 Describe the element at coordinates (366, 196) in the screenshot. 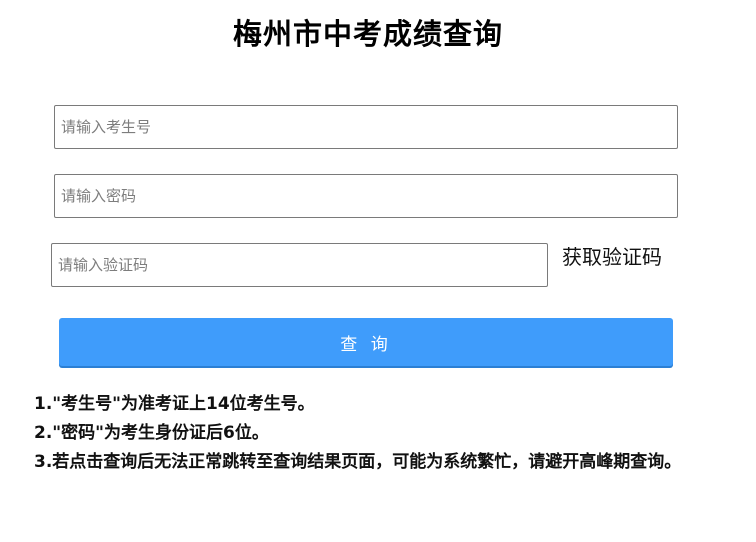

I see `password-input` at that location.